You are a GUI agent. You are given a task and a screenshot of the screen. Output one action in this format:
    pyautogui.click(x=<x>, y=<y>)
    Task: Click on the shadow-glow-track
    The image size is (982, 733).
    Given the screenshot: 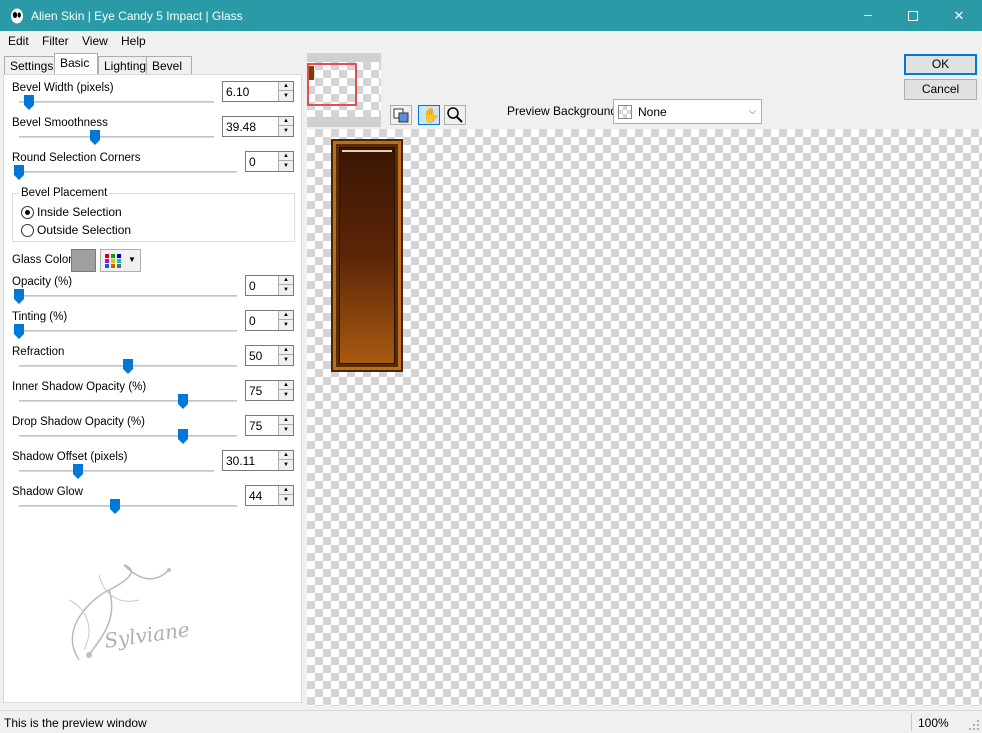 What is the action you would take?
    pyautogui.click(x=128, y=506)
    